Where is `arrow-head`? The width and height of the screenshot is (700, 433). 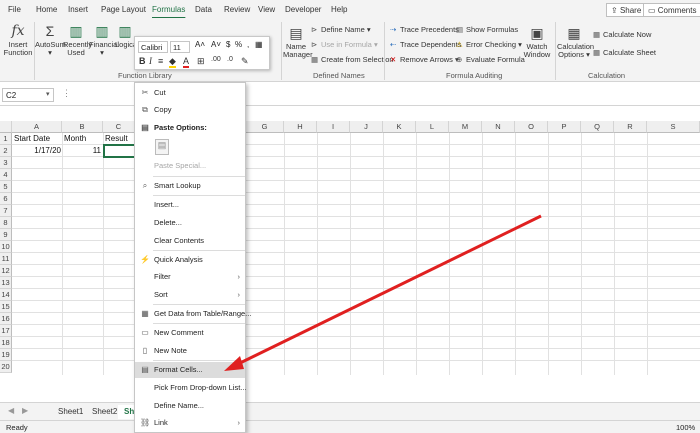
arrow-head is located at coordinates (234, 363).